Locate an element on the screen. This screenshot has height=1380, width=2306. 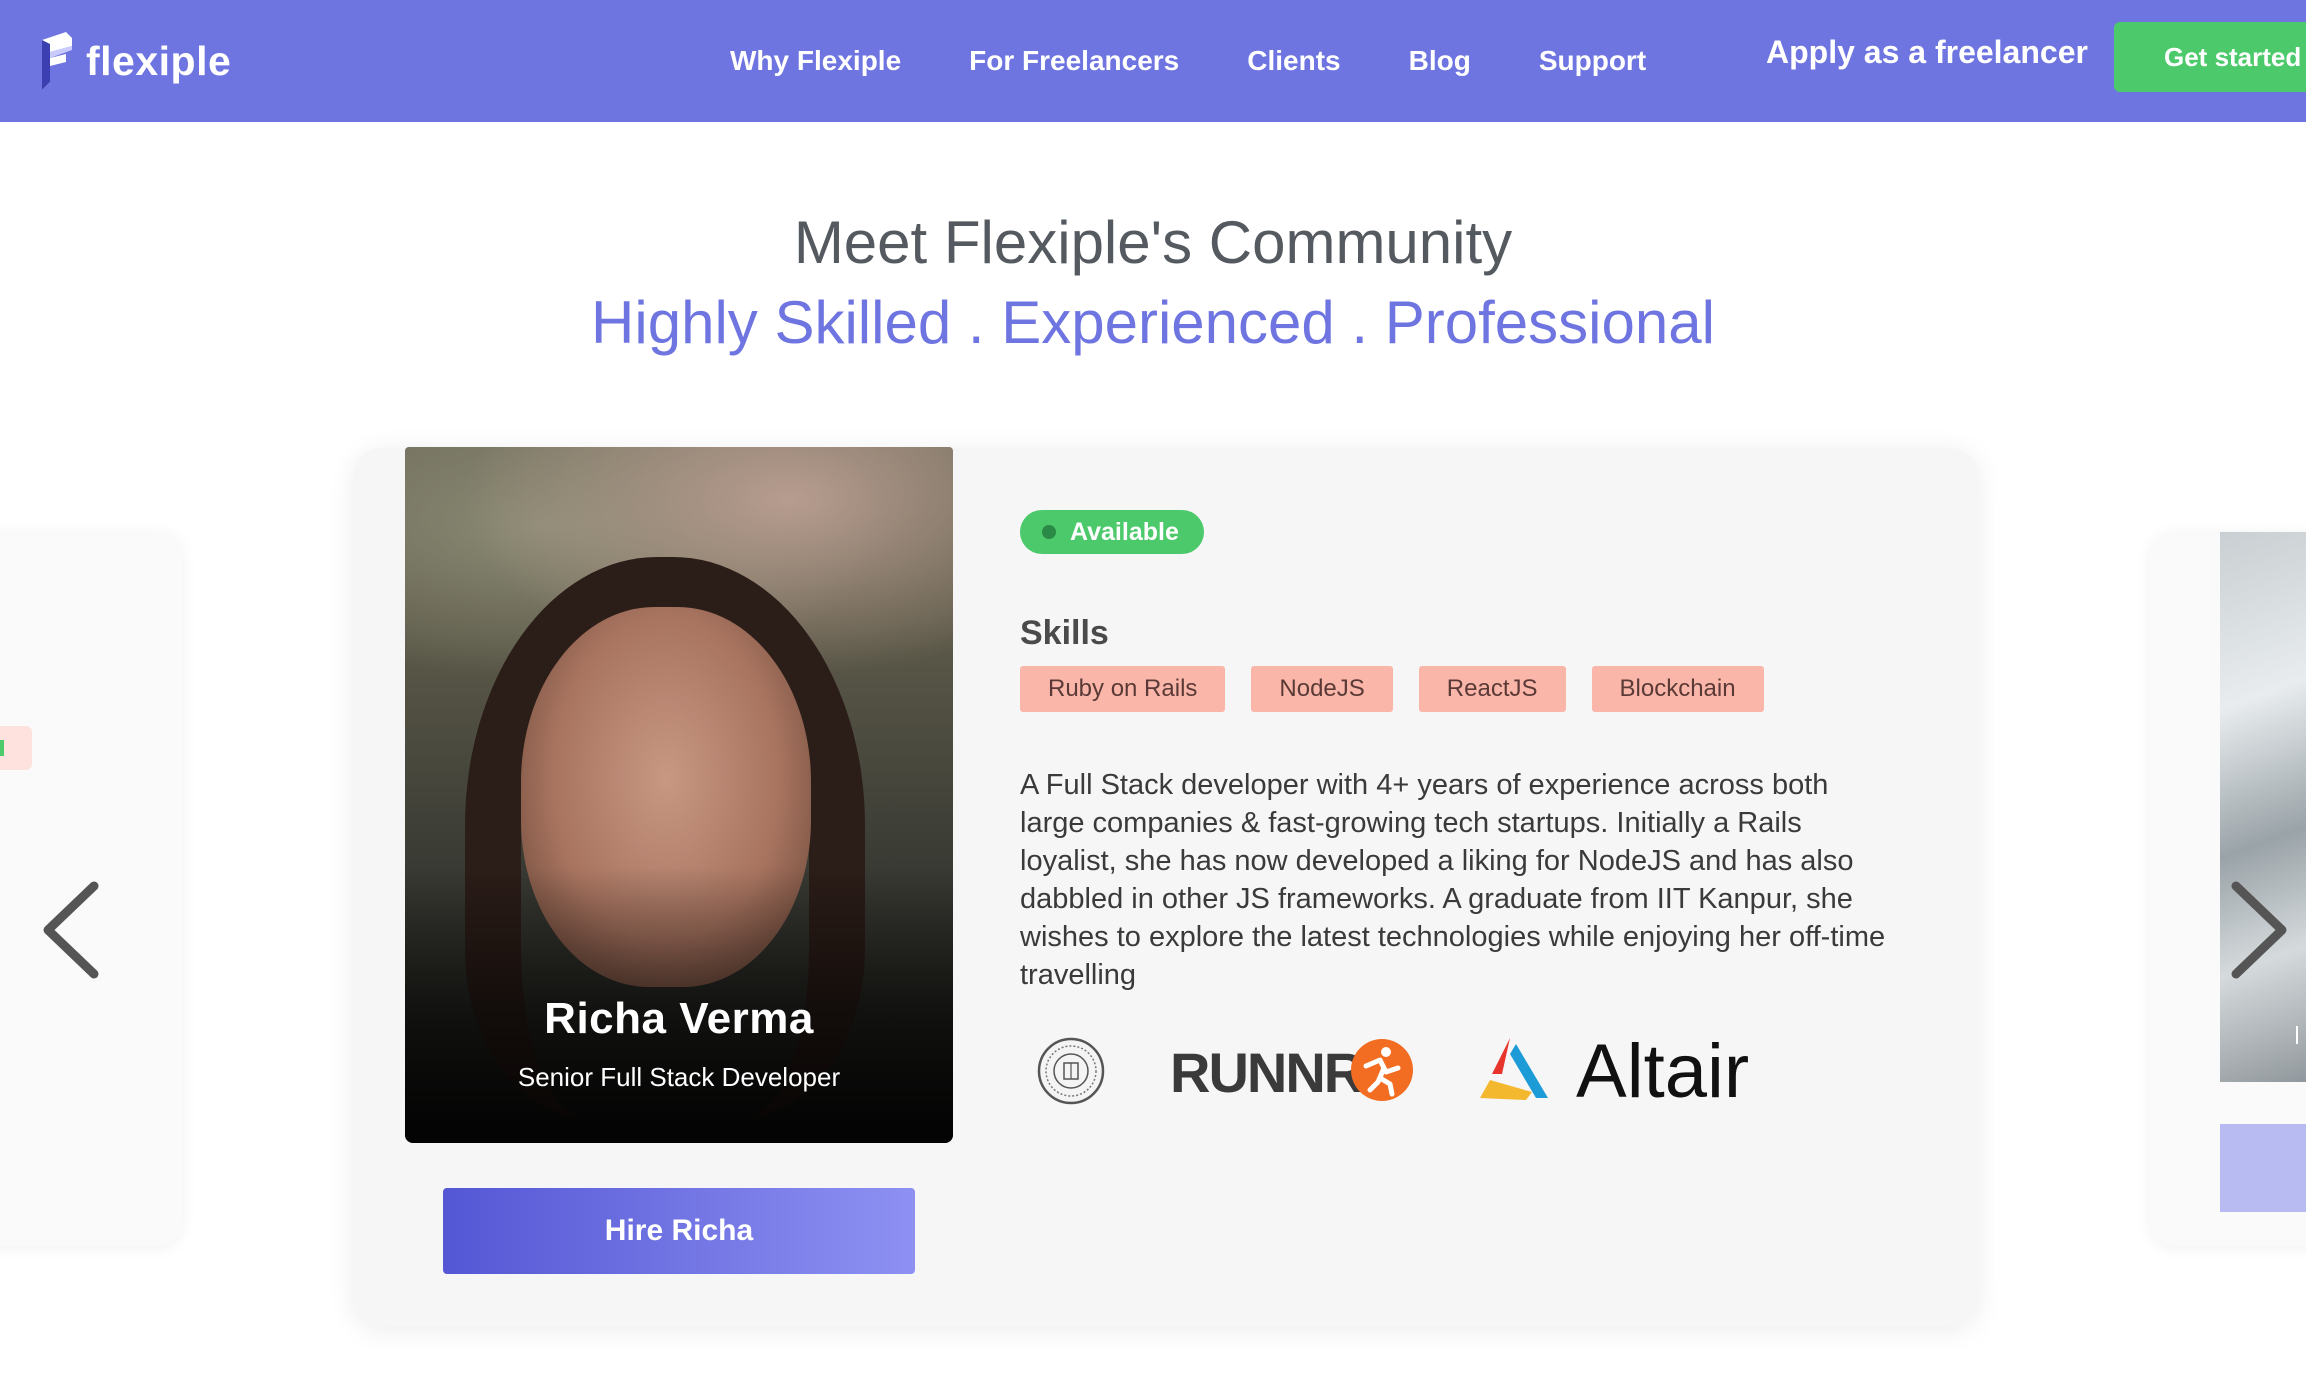
brand-name: flexiple is located at coordinates (159, 60).